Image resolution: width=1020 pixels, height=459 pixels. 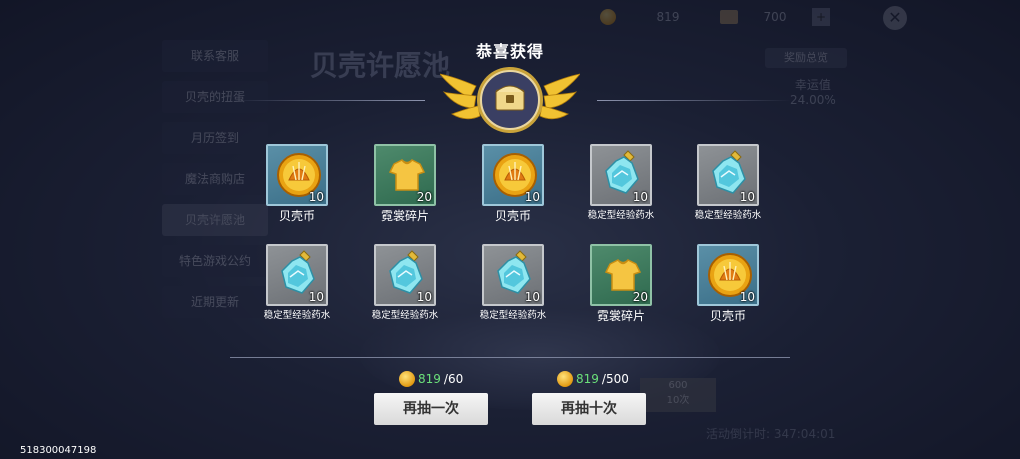 What do you see at coordinates (510, 357) in the screenshot?
I see `divider-bottom` at bounding box center [510, 357].